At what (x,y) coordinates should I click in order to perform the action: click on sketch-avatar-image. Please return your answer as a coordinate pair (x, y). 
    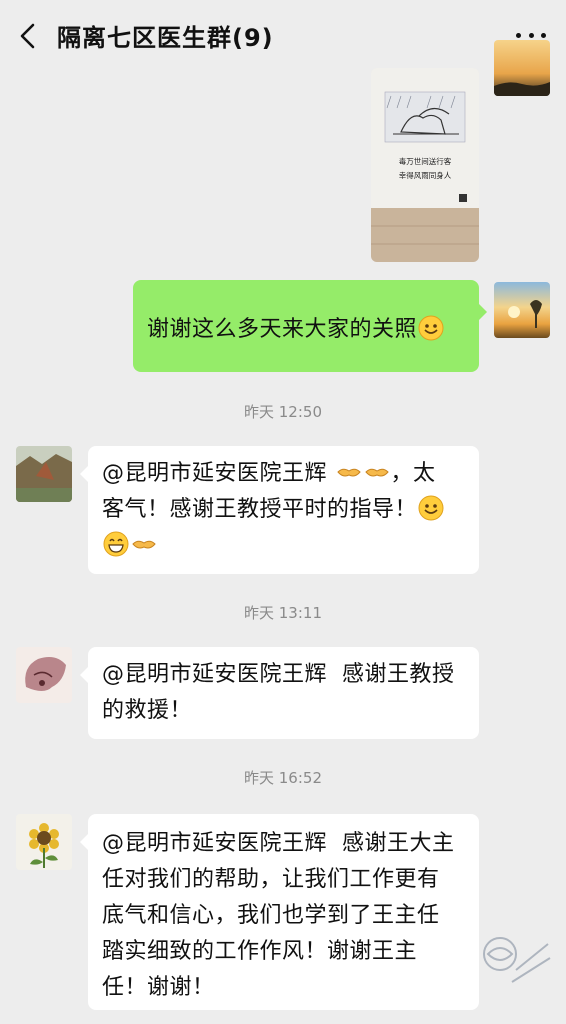
    Looking at the image, I should click on (44, 675).